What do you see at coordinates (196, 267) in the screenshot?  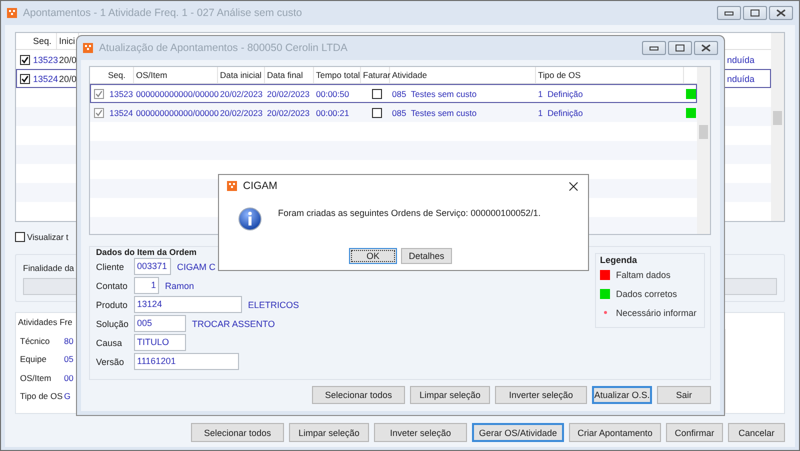 I see `field-description: CIGAM C` at bounding box center [196, 267].